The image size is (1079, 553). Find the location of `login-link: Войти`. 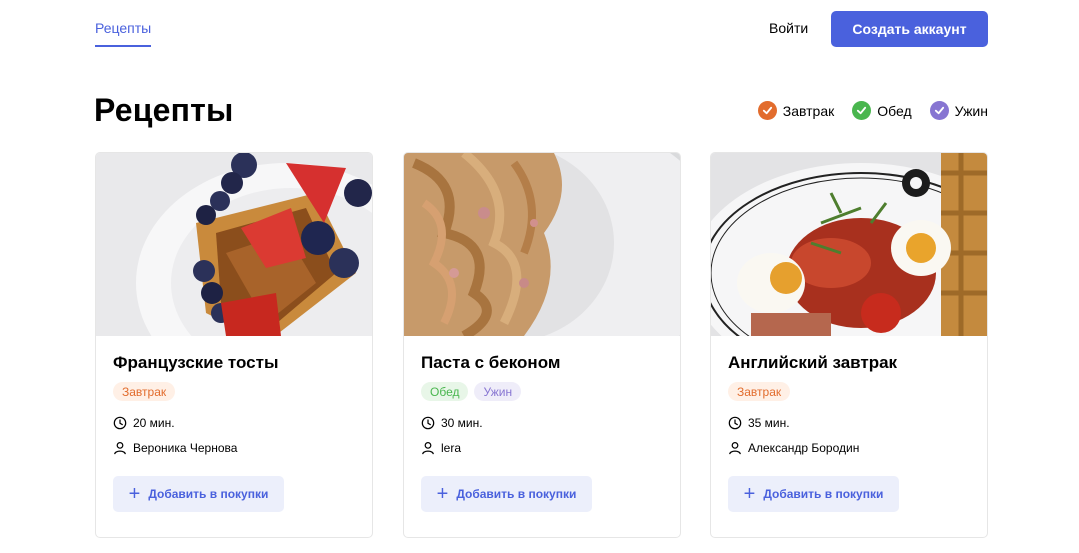

login-link: Войти is located at coordinates (788, 28).